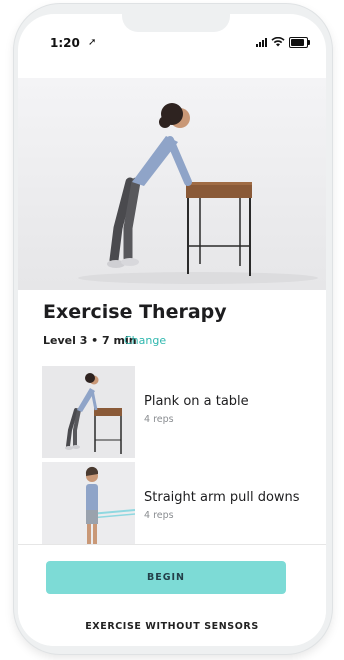 The height and width of the screenshot is (660, 344). Describe the element at coordinates (196, 401) in the screenshot. I see `exercise-name: Plank on a table` at that location.